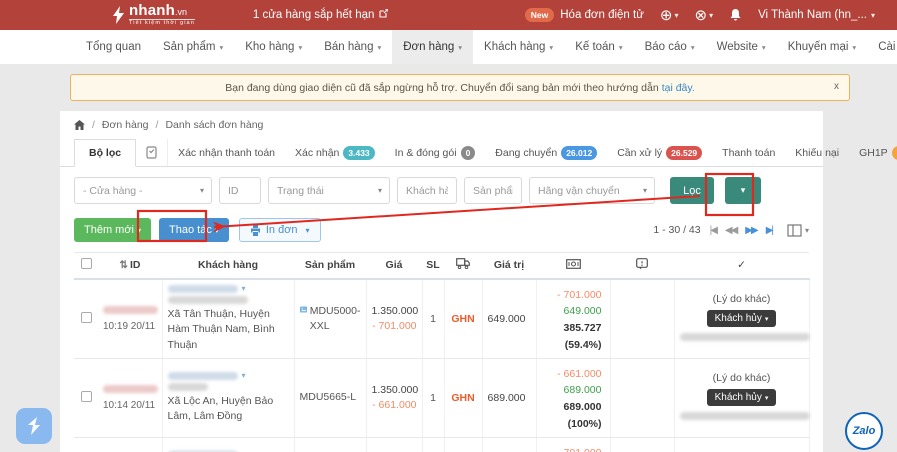 Image resolution: width=897 pixels, height=452 pixels. Describe the element at coordinates (194, 230) in the screenshot. I see `operations-button: Thao tác ▾` at that location.